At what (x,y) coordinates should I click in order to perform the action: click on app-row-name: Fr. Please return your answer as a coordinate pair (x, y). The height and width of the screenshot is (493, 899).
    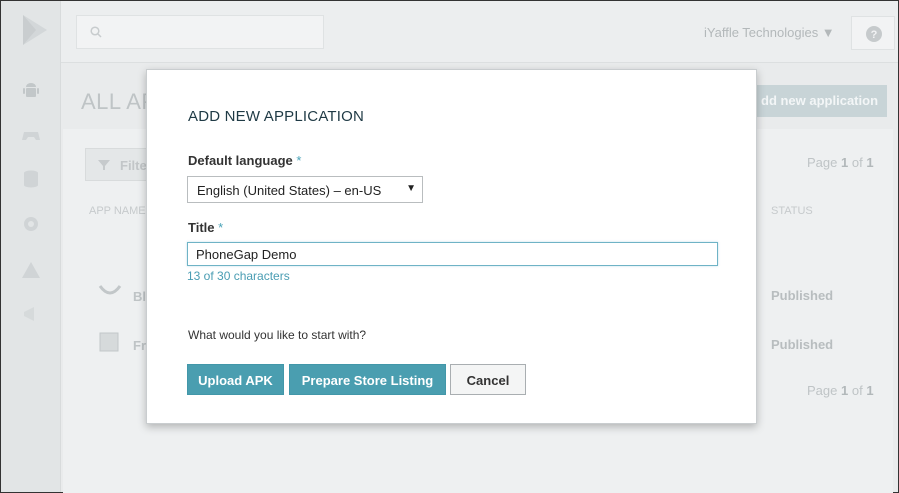
    Looking at the image, I should click on (139, 345).